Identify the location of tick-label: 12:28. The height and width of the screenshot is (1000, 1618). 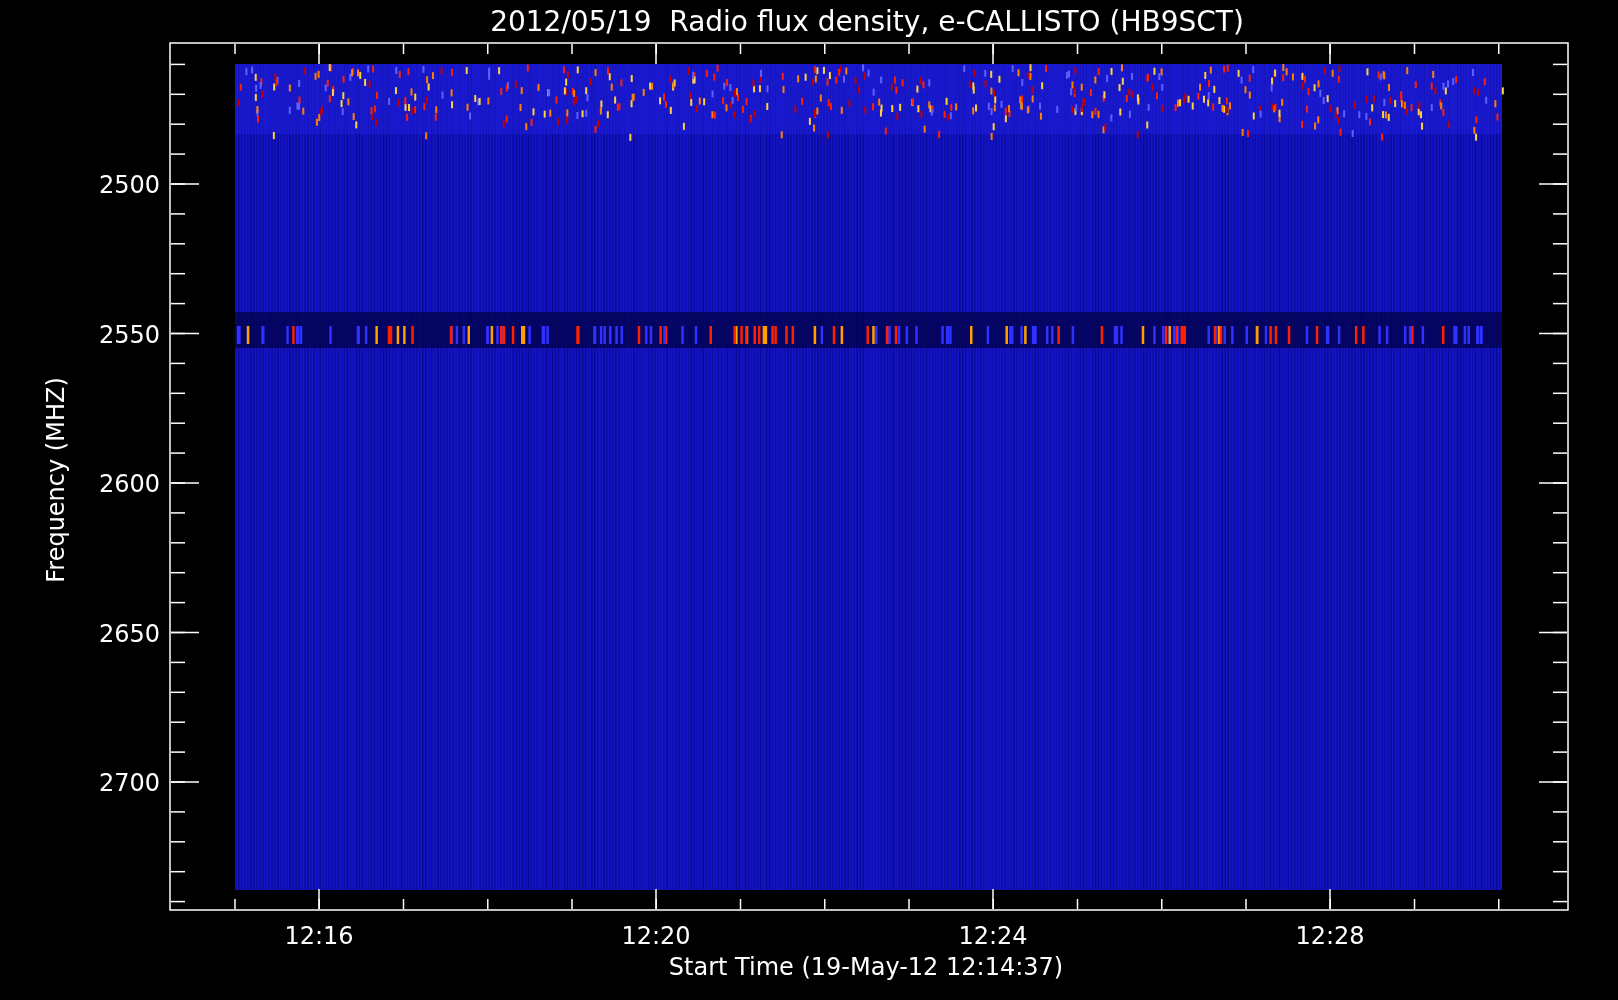
(1330, 936).